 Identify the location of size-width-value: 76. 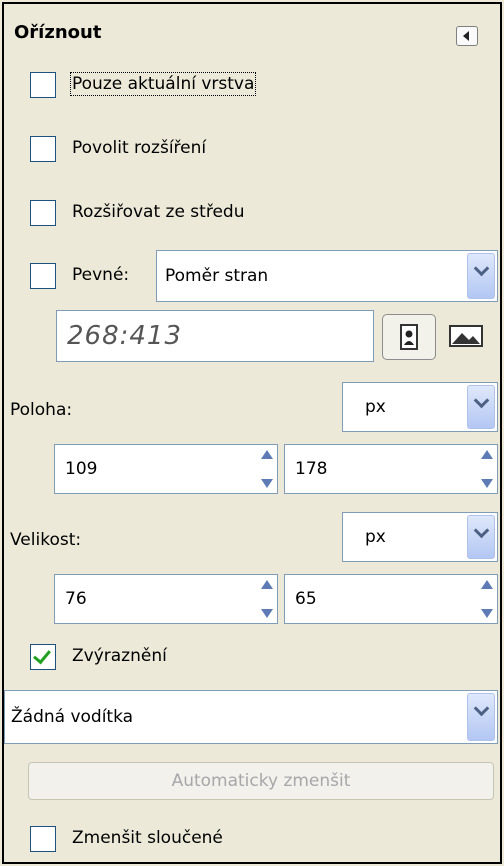
(76, 599).